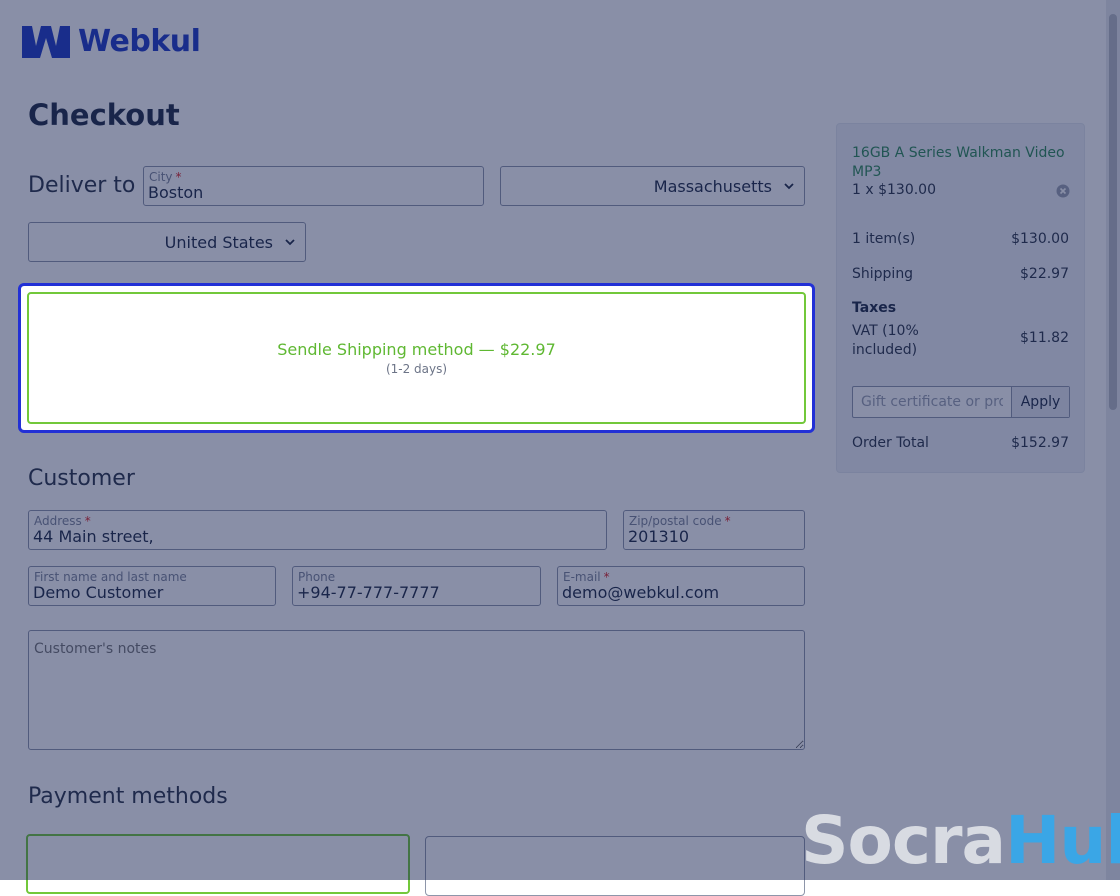 The width and height of the screenshot is (1120, 896). What do you see at coordinates (960, 274) in the screenshot?
I see `shipping-row: Shipping $22.97` at bounding box center [960, 274].